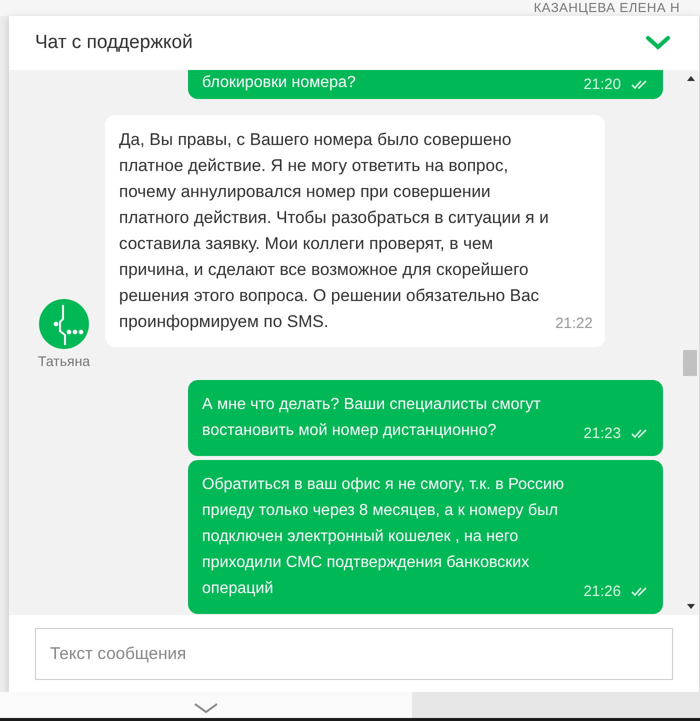 The image size is (700, 721). What do you see at coordinates (691, 606) in the screenshot?
I see `scroll-down-icon` at bounding box center [691, 606].